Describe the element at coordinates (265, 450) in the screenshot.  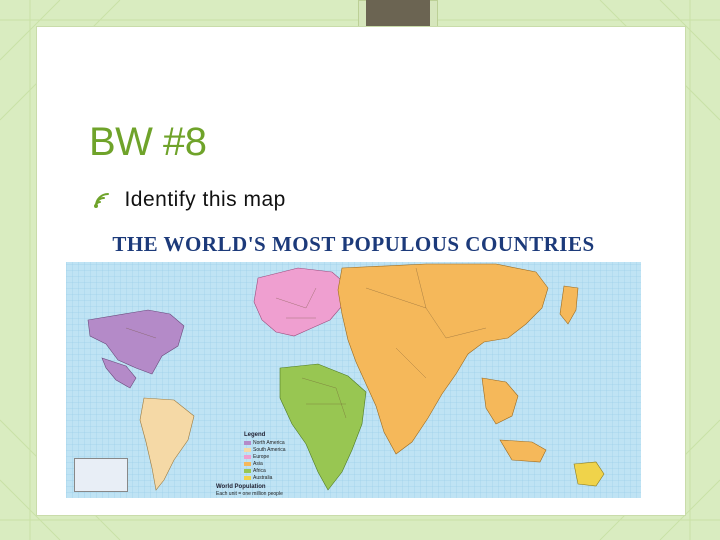
I see `legend-item: South America` at that location.